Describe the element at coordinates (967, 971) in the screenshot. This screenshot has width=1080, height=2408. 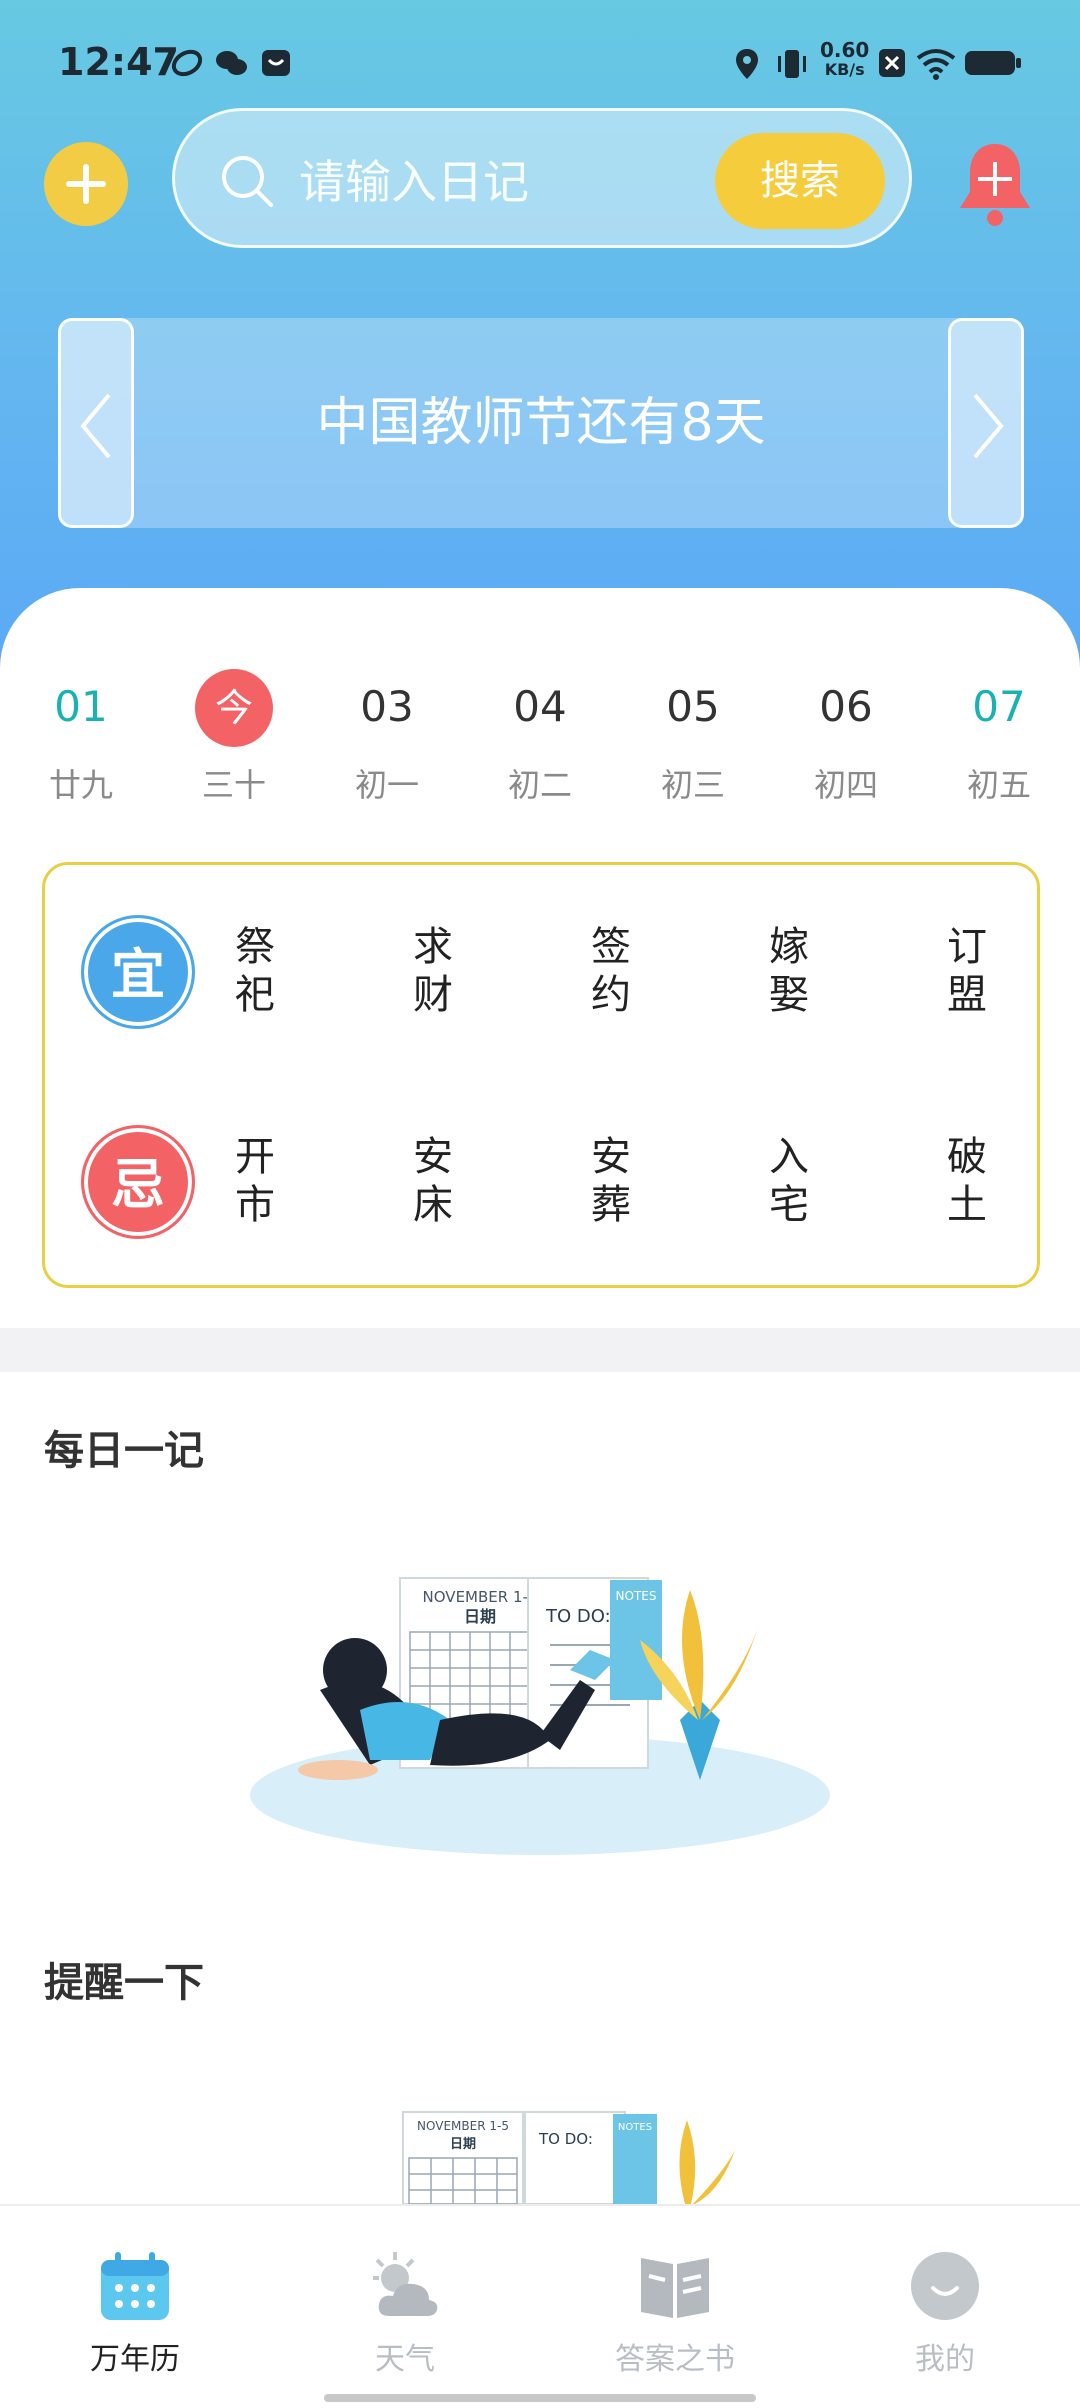
I see `yi-item: 订盟` at that location.